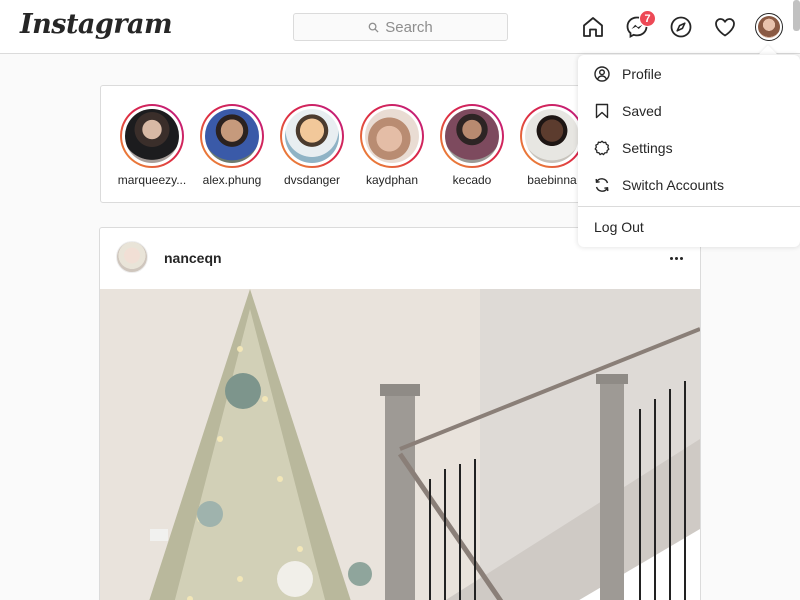 The image size is (800, 600). What do you see at coordinates (676, 258) in the screenshot?
I see `more-options-button` at bounding box center [676, 258].